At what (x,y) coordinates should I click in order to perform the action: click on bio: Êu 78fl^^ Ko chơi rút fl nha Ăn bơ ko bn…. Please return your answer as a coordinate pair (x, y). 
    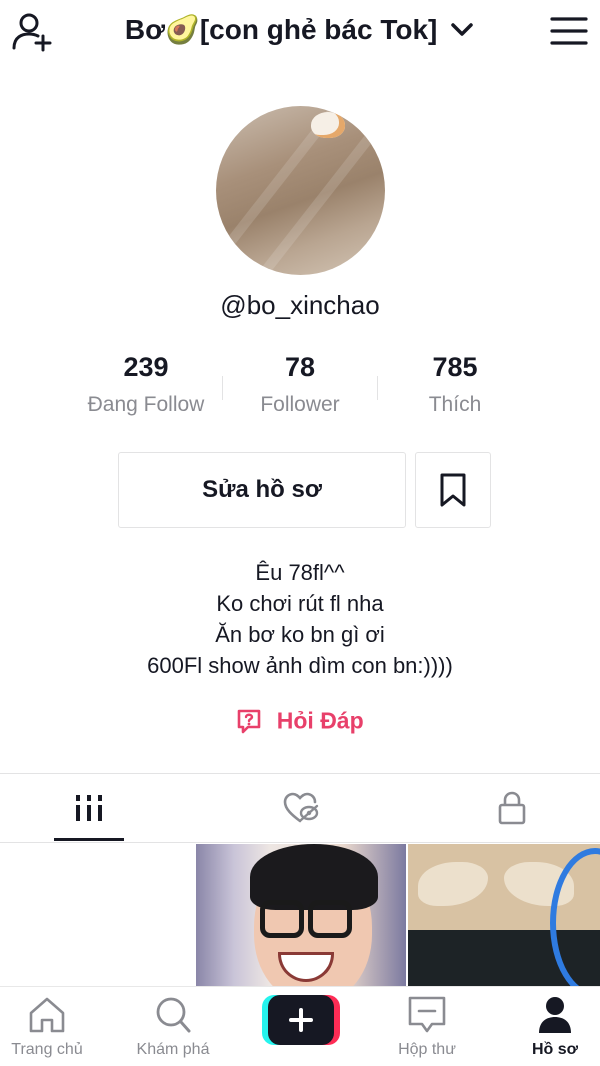
    Looking at the image, I should click on (300, 619).